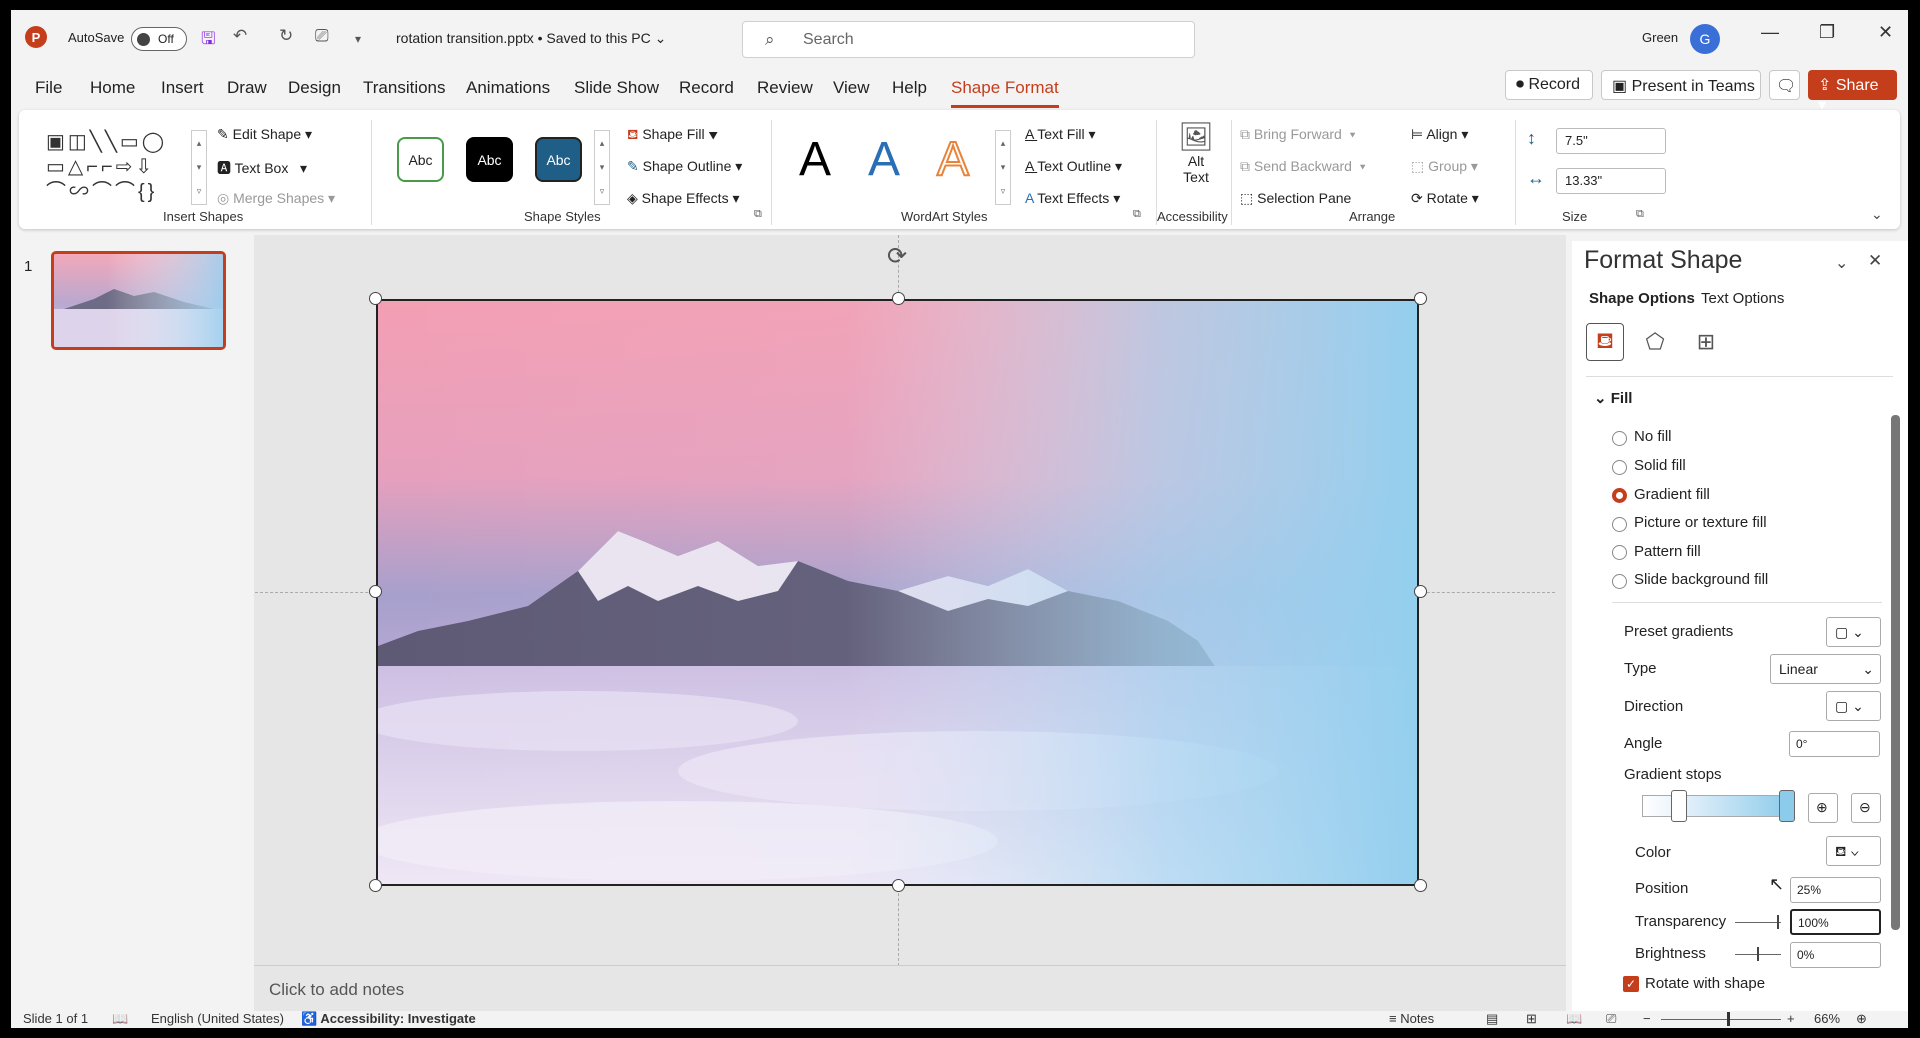  I want to click on transparency-spinner: 100%, so click(1835, 922).